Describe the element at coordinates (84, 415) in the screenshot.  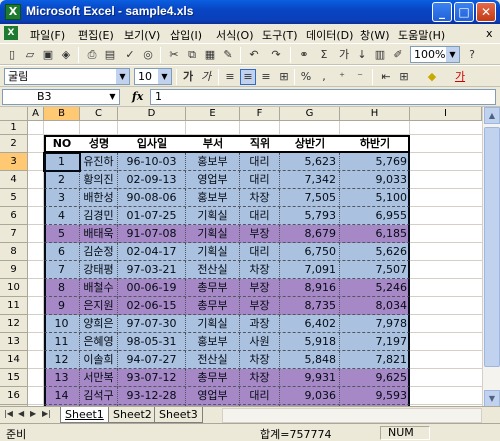
I see `tab-sheet1: Sheet1` at that location.